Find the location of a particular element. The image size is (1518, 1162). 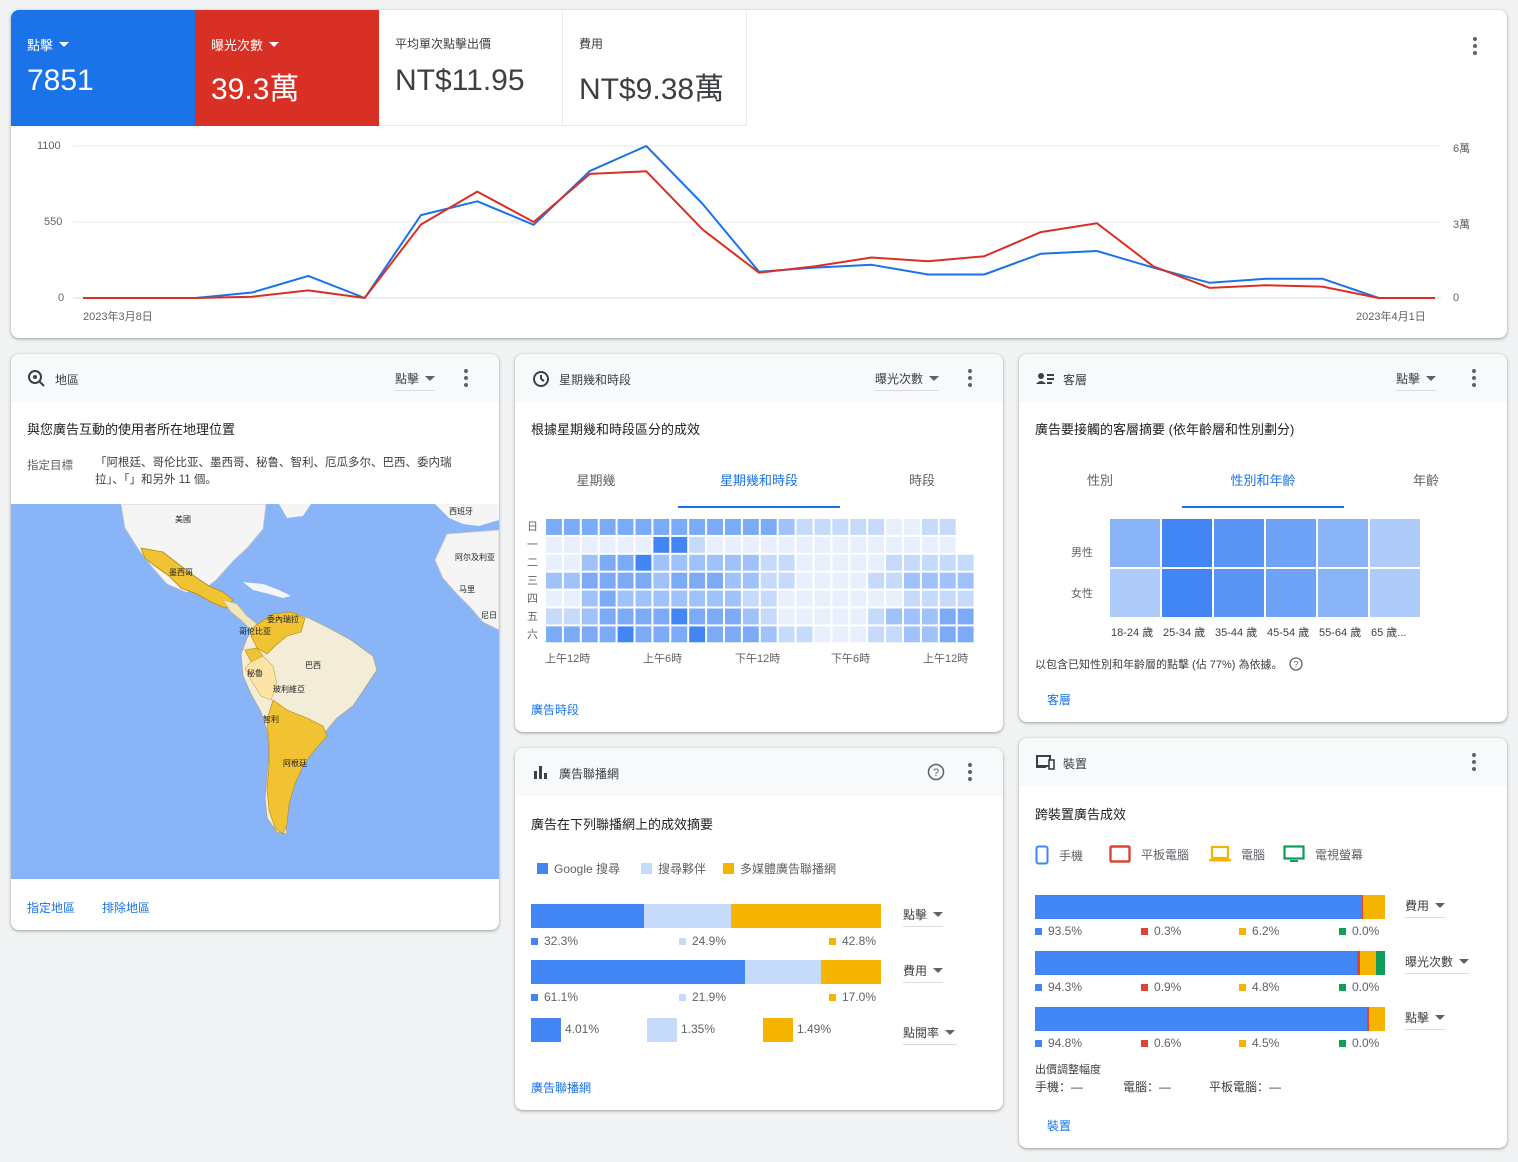

network-metric-dropdown: 點擊 is located at coordinates (923, 916).